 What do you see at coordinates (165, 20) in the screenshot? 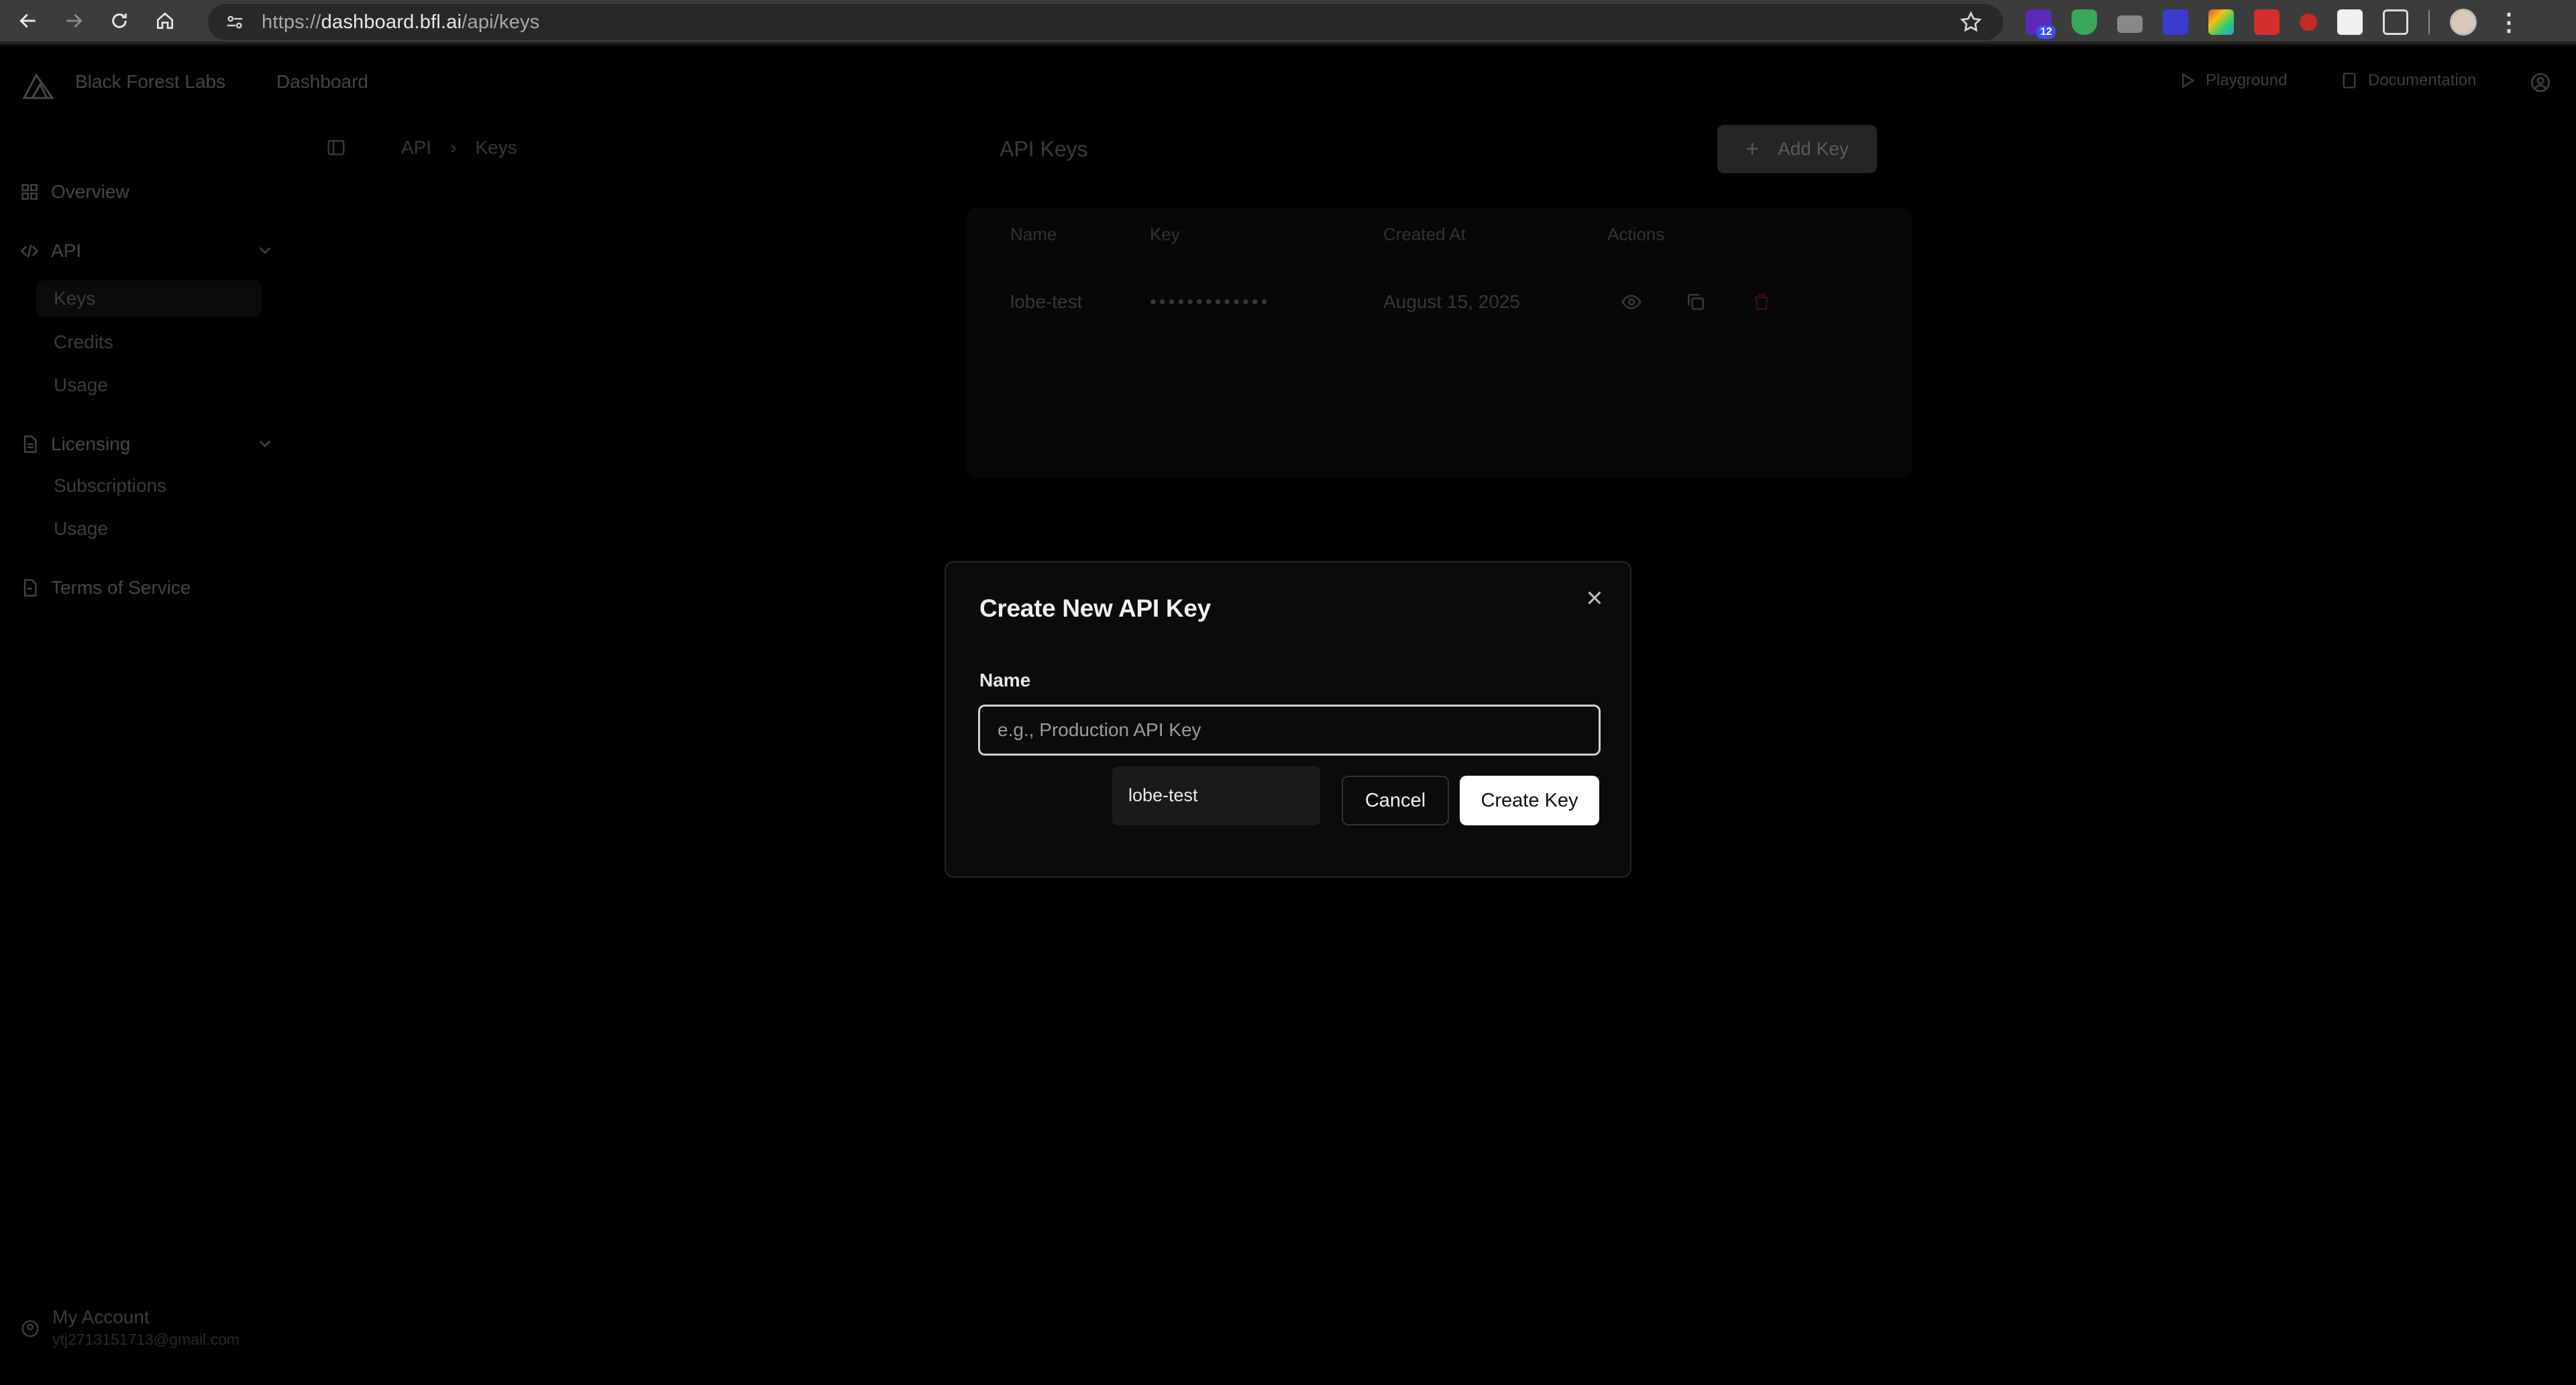
I see `home-icon` at bounding box center [165, 20].